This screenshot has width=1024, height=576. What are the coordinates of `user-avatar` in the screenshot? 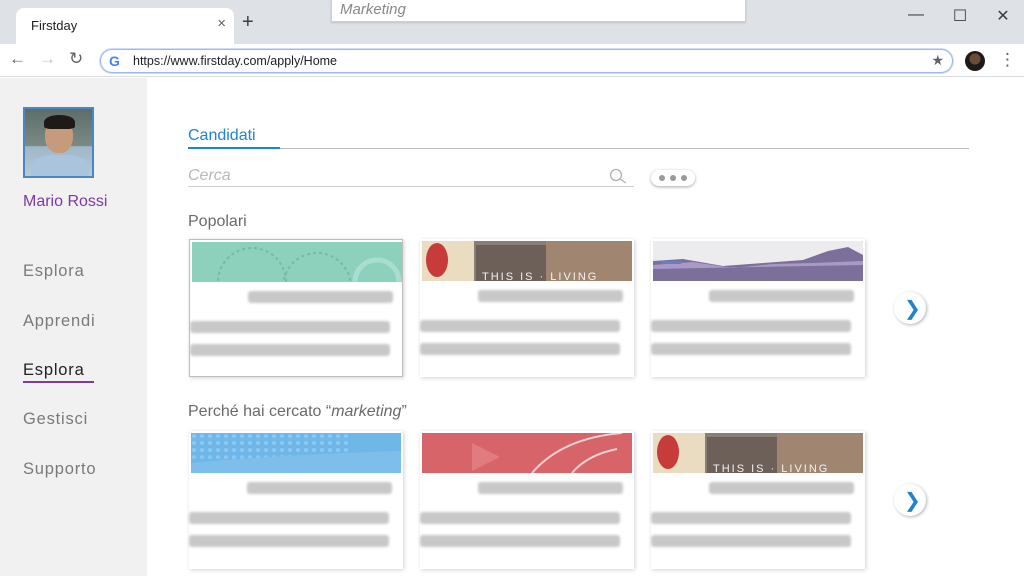 It's located at (58, 142).